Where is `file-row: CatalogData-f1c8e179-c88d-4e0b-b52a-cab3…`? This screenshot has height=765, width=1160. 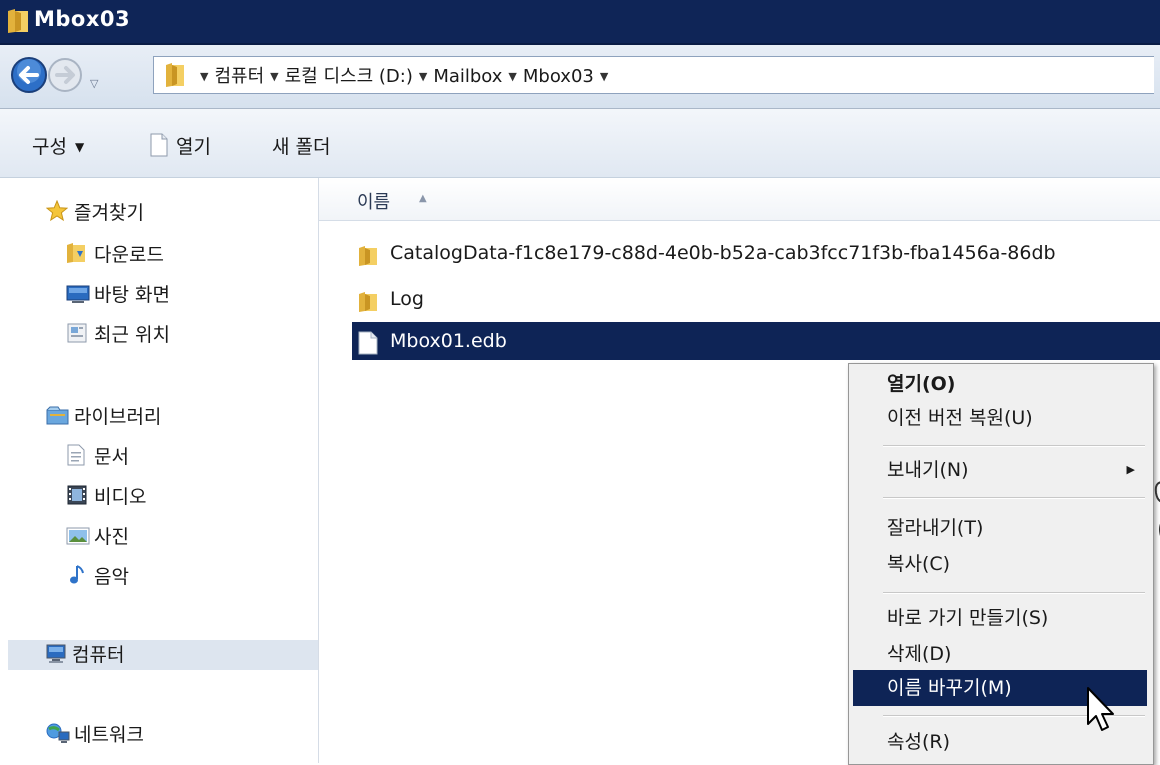 file-row: CatalogData-f1c8e179-c88d-4e0b-b52a-cab3… is located at coordinates (756, 253).